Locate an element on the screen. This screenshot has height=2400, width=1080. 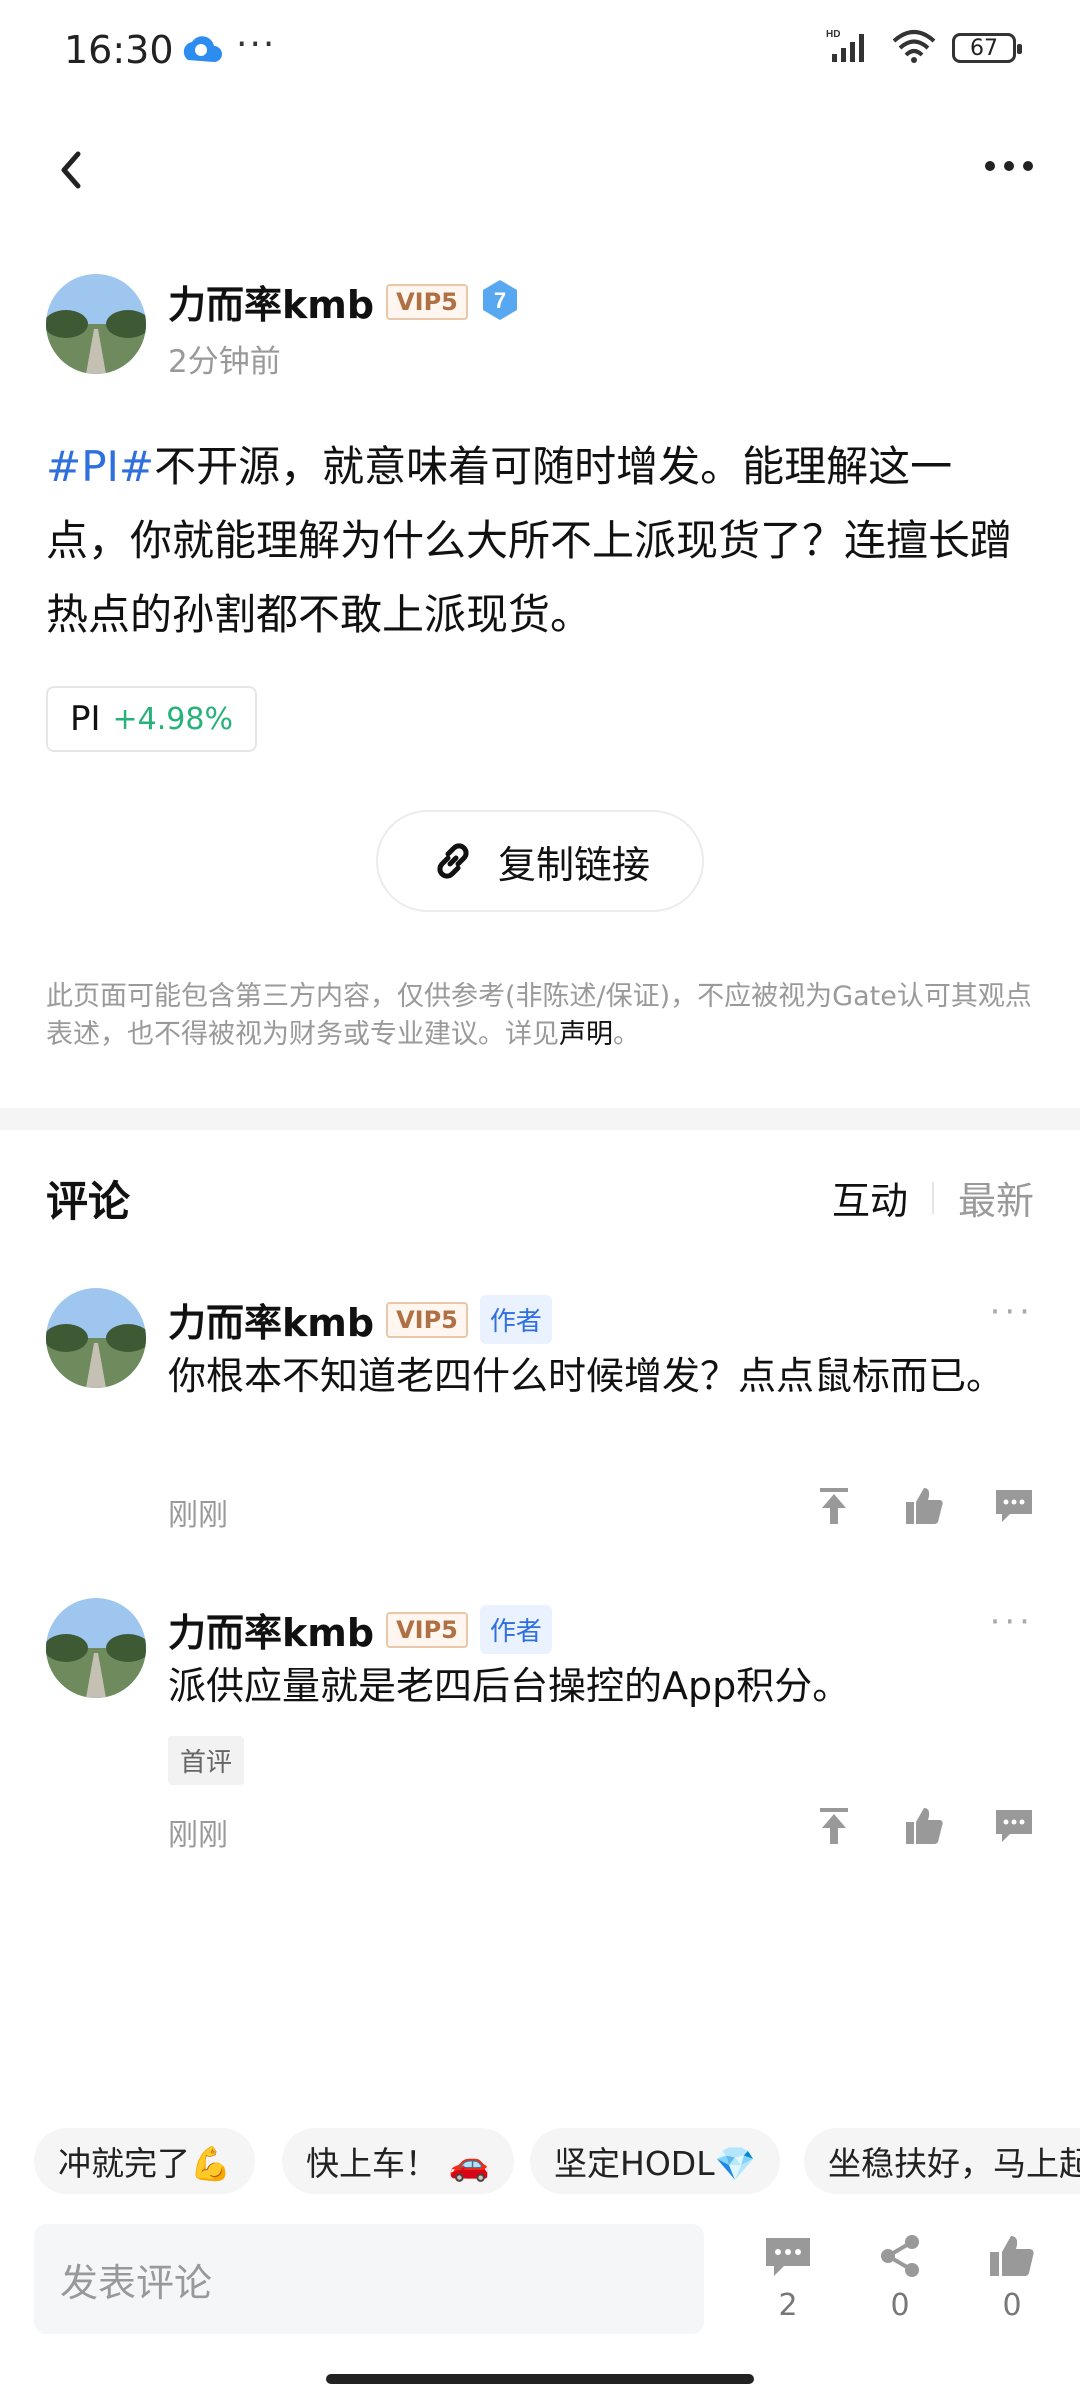
more-dots-icon is located at coordinates (1009, 166).